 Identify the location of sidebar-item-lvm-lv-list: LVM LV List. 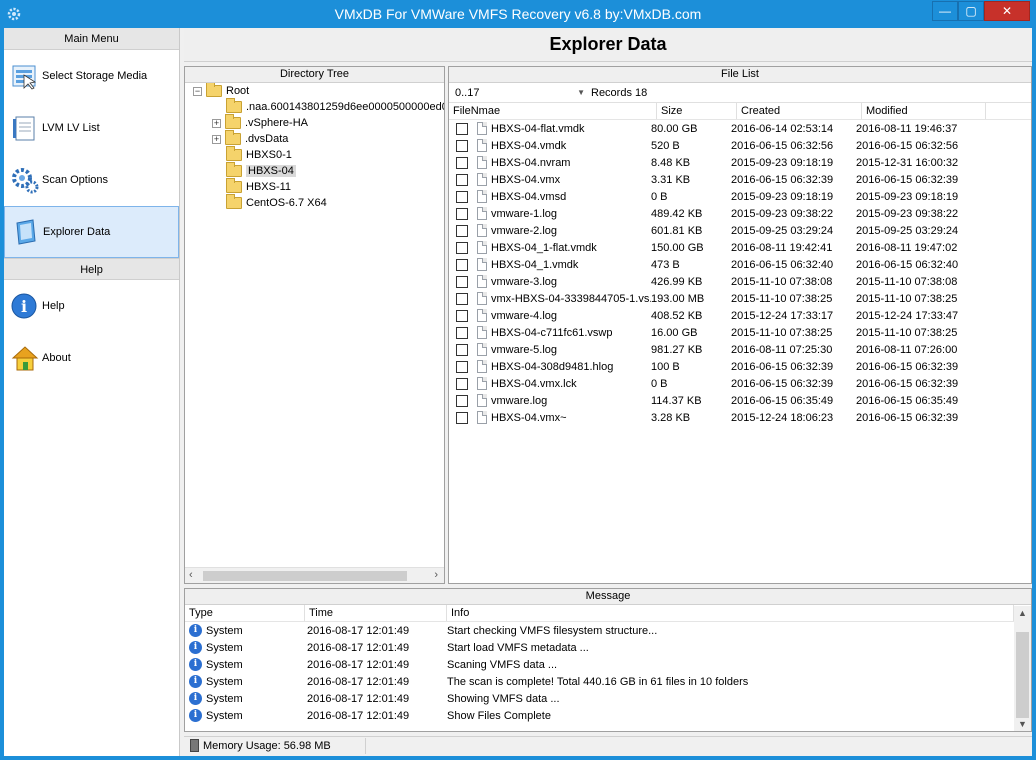
(91, 128).